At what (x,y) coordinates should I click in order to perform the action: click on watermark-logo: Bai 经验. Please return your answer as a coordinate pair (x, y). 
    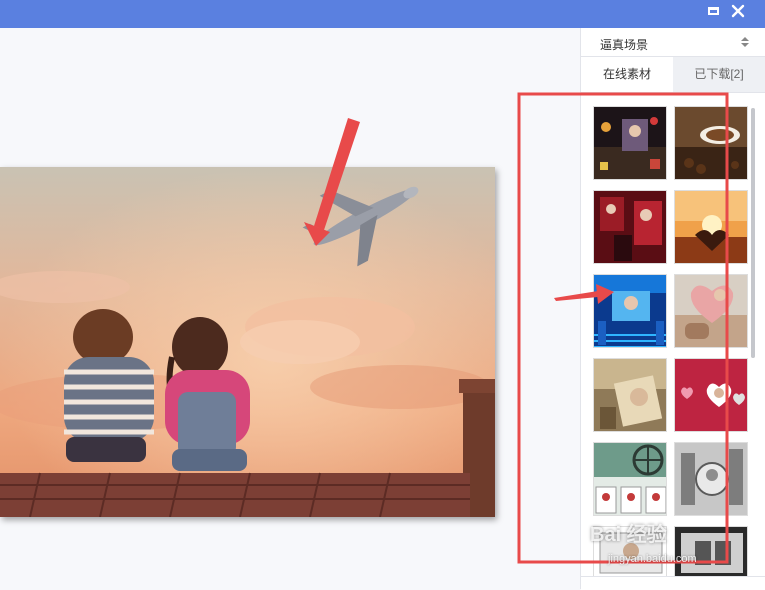
    Looking at the image, I should click on (628, 535).